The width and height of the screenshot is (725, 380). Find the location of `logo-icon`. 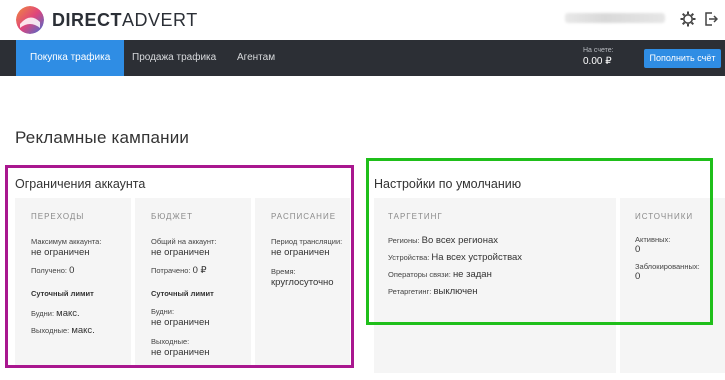

logo-icon is located at coordinates (30, 20).